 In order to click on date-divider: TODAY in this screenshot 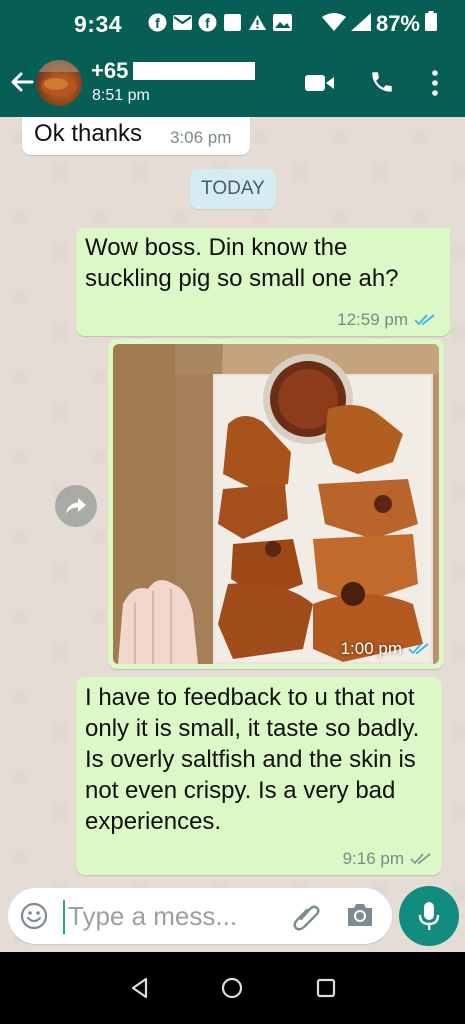, I will do `click(233, 189)`.